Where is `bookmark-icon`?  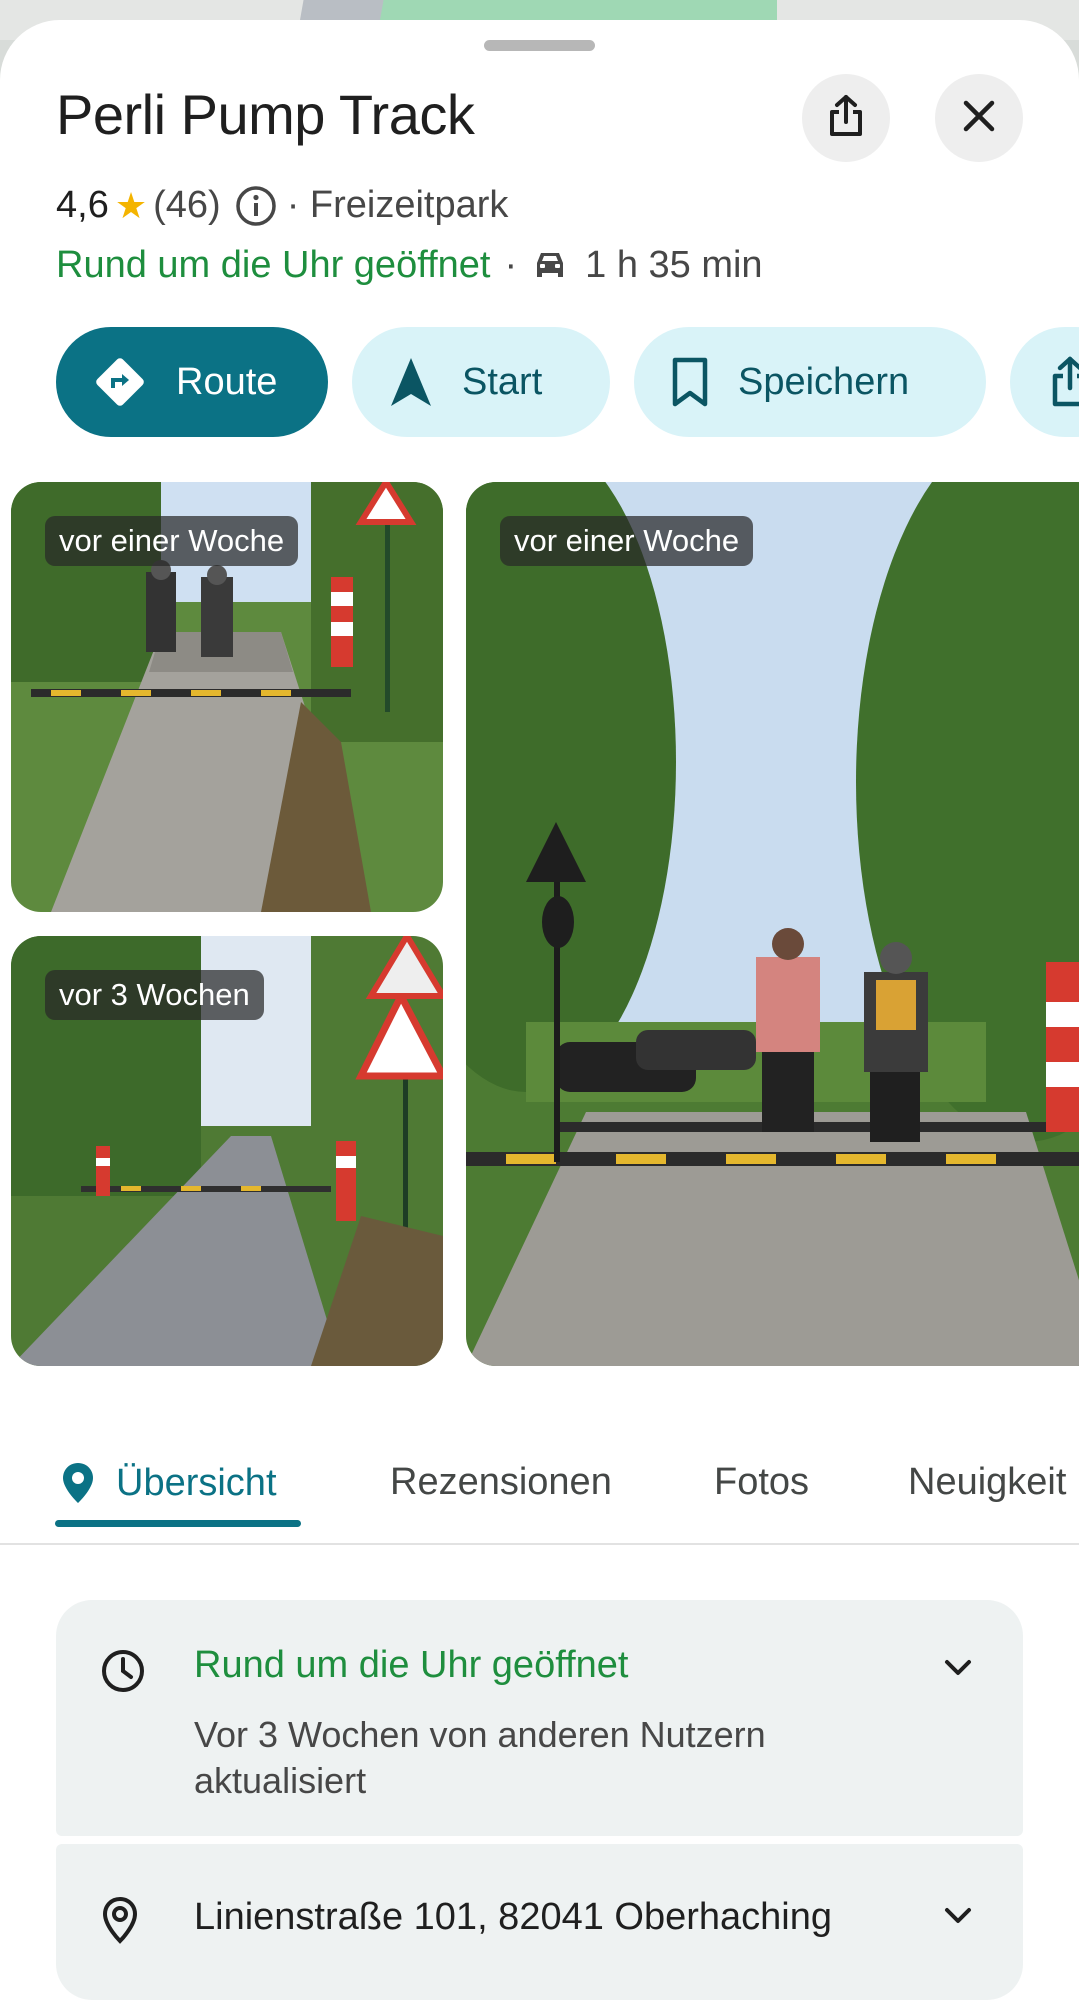
bookmark-icon is located at coordinates (690, 382).